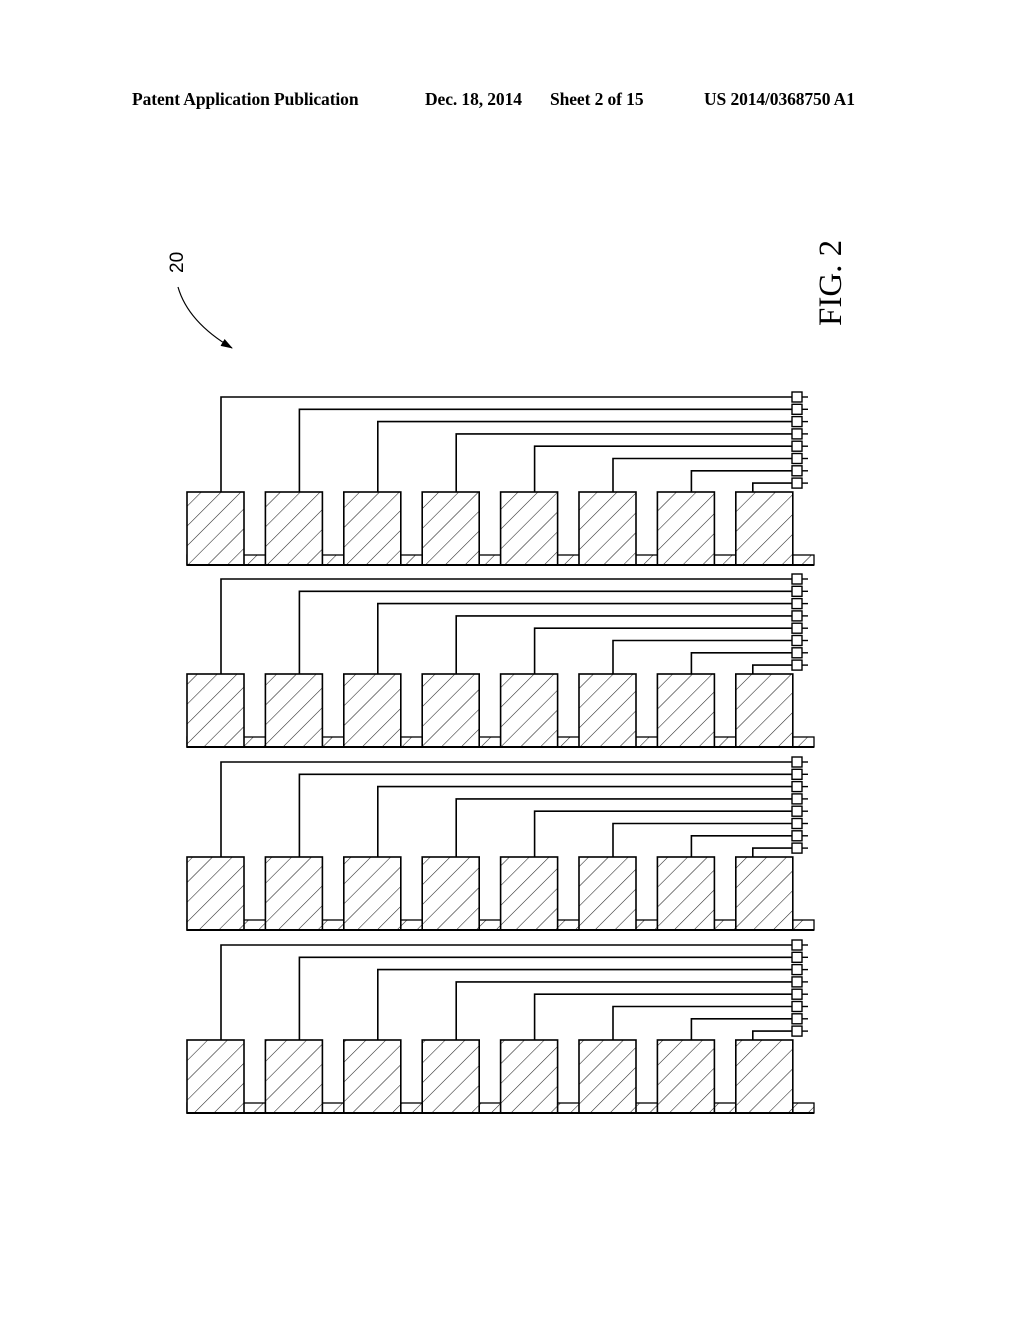 This screenshot has height=1320, width=1024. Describe the element at coordinates (205, 317) in the screenshot. I see `reference-arrow` at that location.